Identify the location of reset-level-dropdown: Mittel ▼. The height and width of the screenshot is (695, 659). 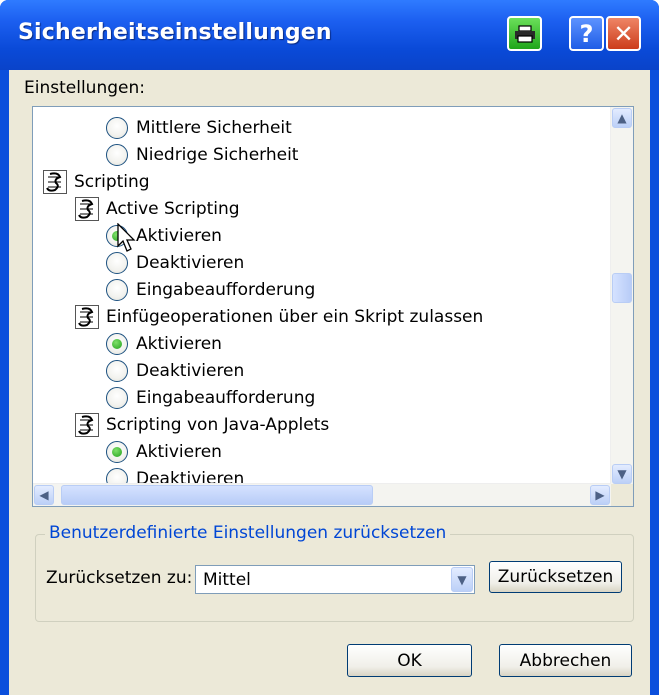
(335, 579).